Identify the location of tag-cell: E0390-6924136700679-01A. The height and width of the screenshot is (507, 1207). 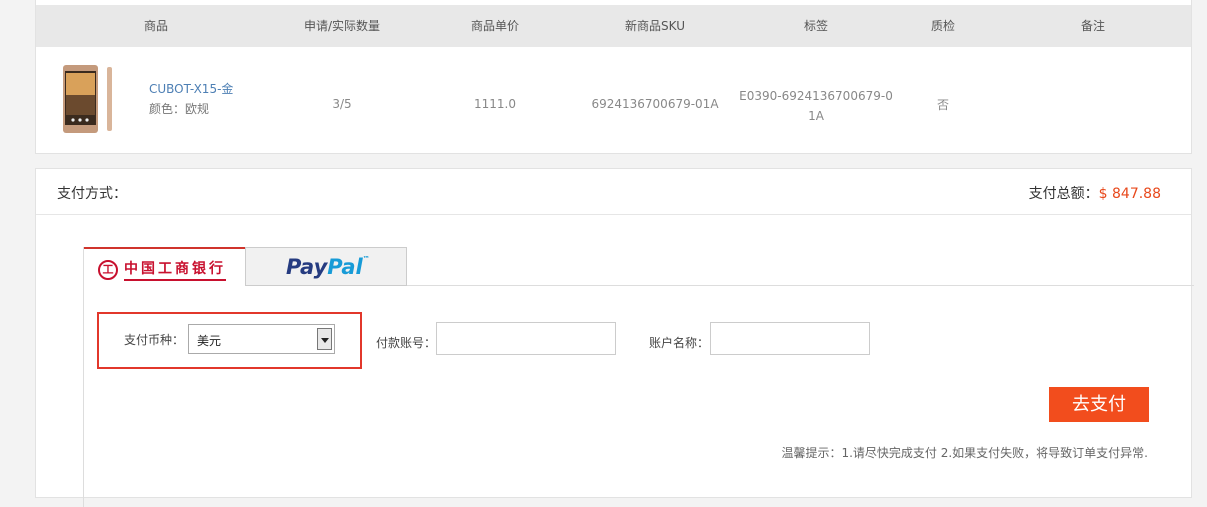
(816, 106).